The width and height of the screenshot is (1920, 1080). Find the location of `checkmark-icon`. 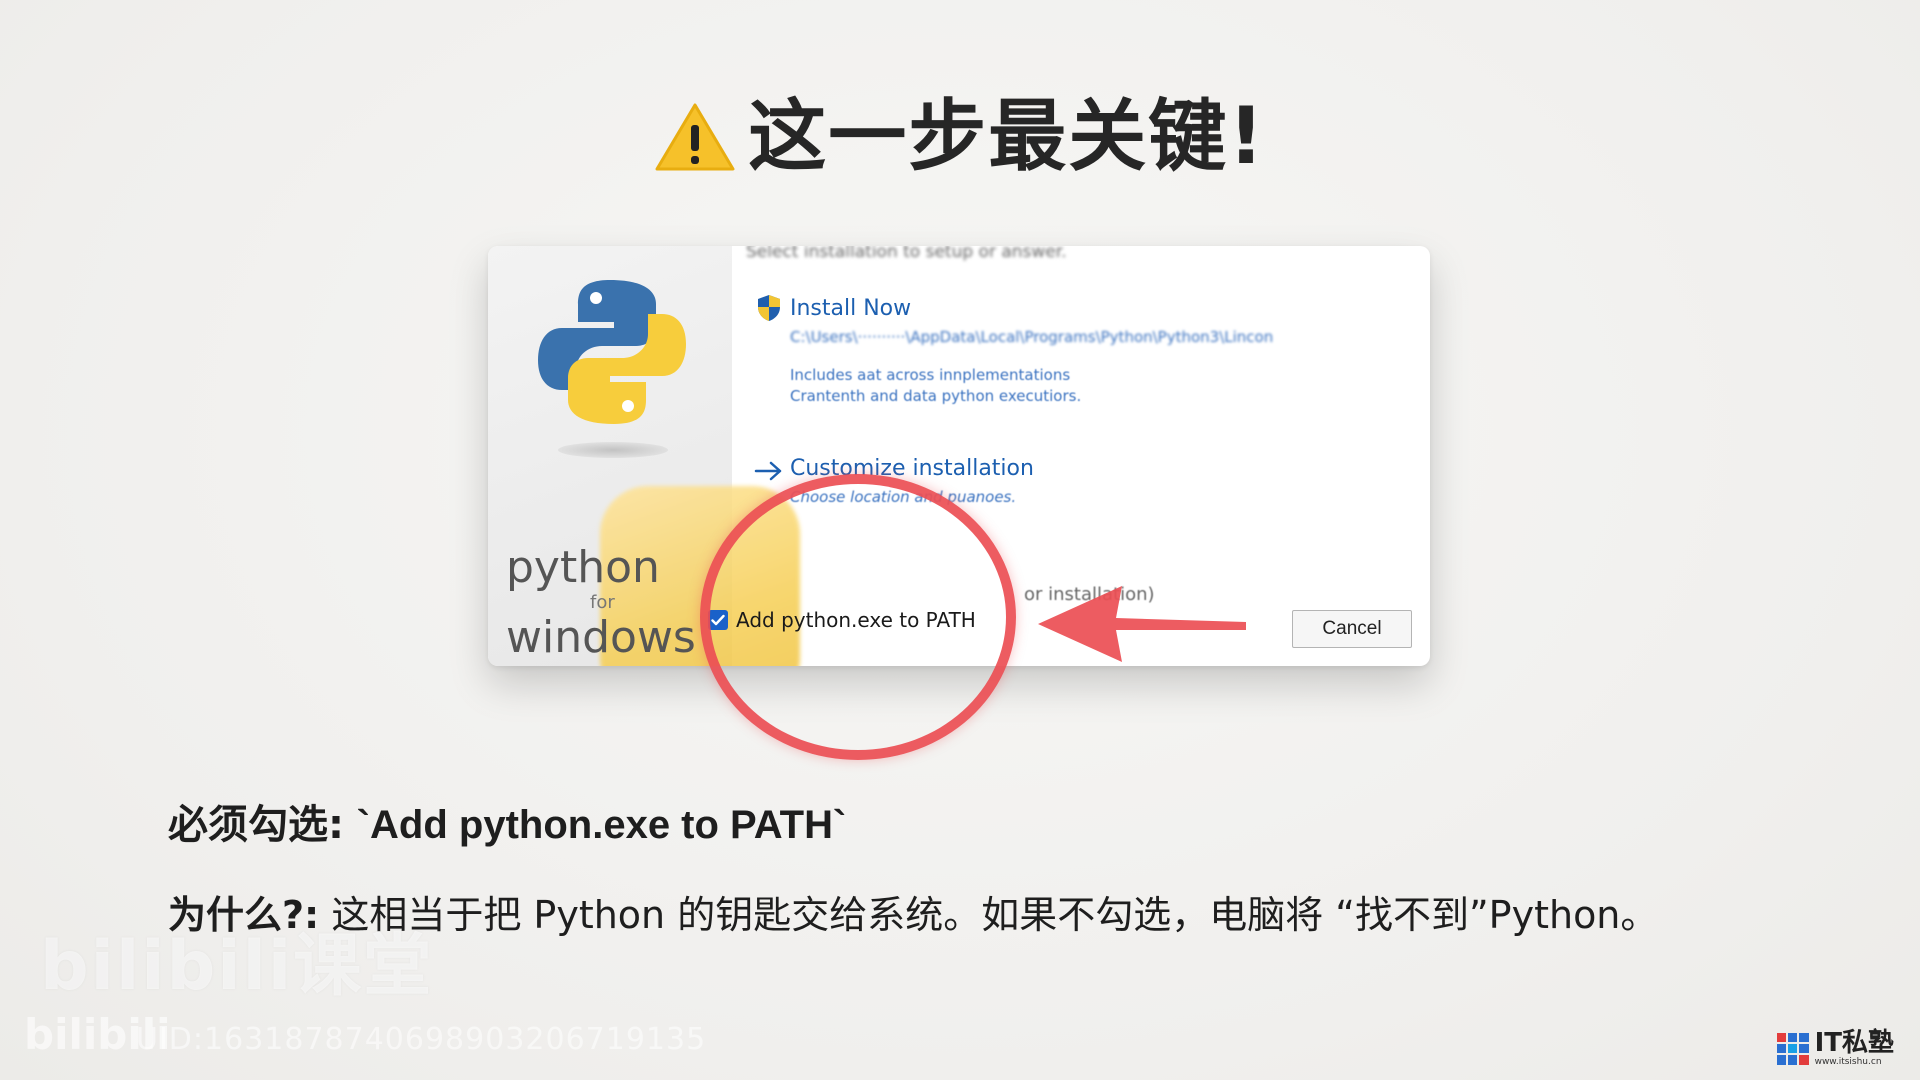

checkmark-icon is located at coordinates (718, 620).